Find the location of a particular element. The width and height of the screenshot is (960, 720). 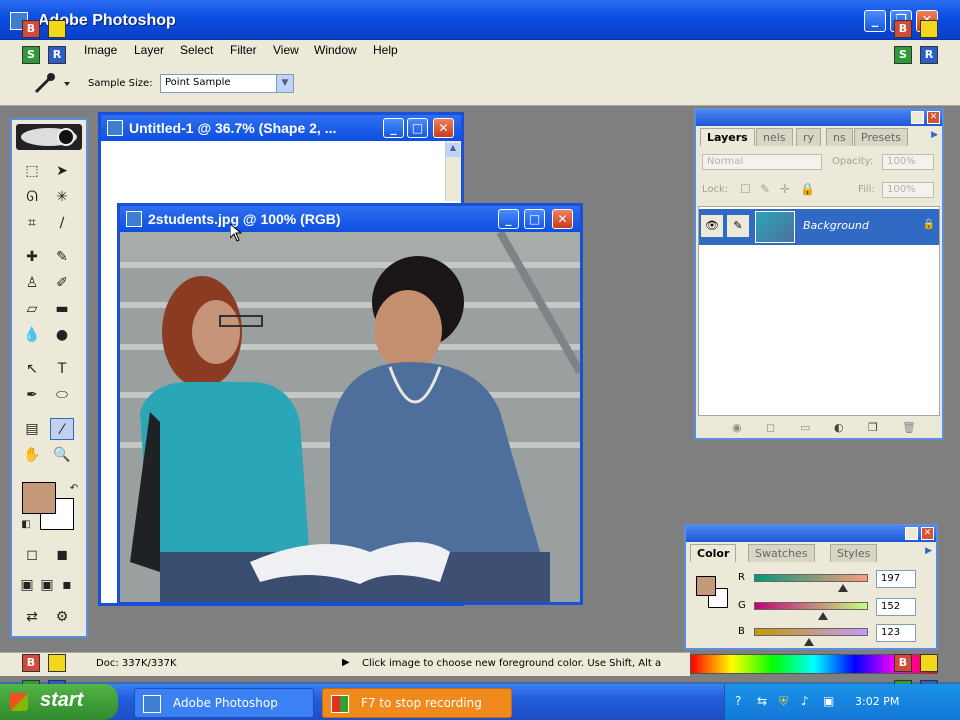

document-titlebar-untitled: Untitled-1 @ 36.7% (Shape 2, ... _ □ ✕ is located at coordinates (281, 128).